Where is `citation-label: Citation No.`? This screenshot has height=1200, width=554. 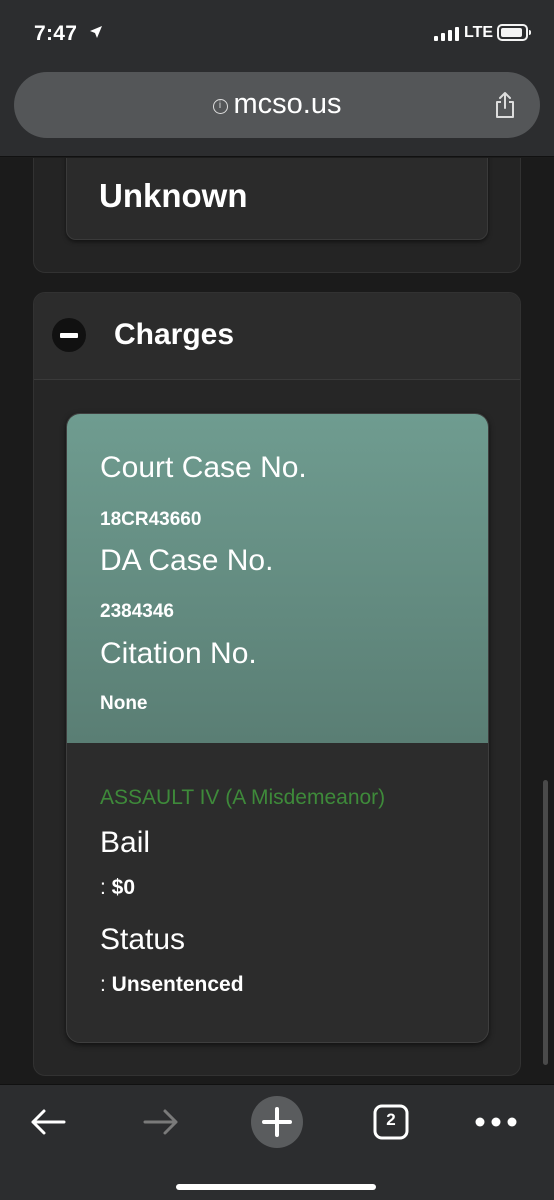
citation-label: Citation No. is located at coordinates (178, 653).